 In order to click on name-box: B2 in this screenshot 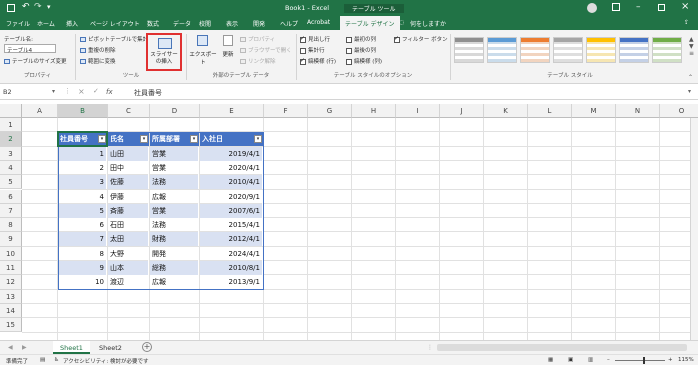, I will do `click(28, 93)`.